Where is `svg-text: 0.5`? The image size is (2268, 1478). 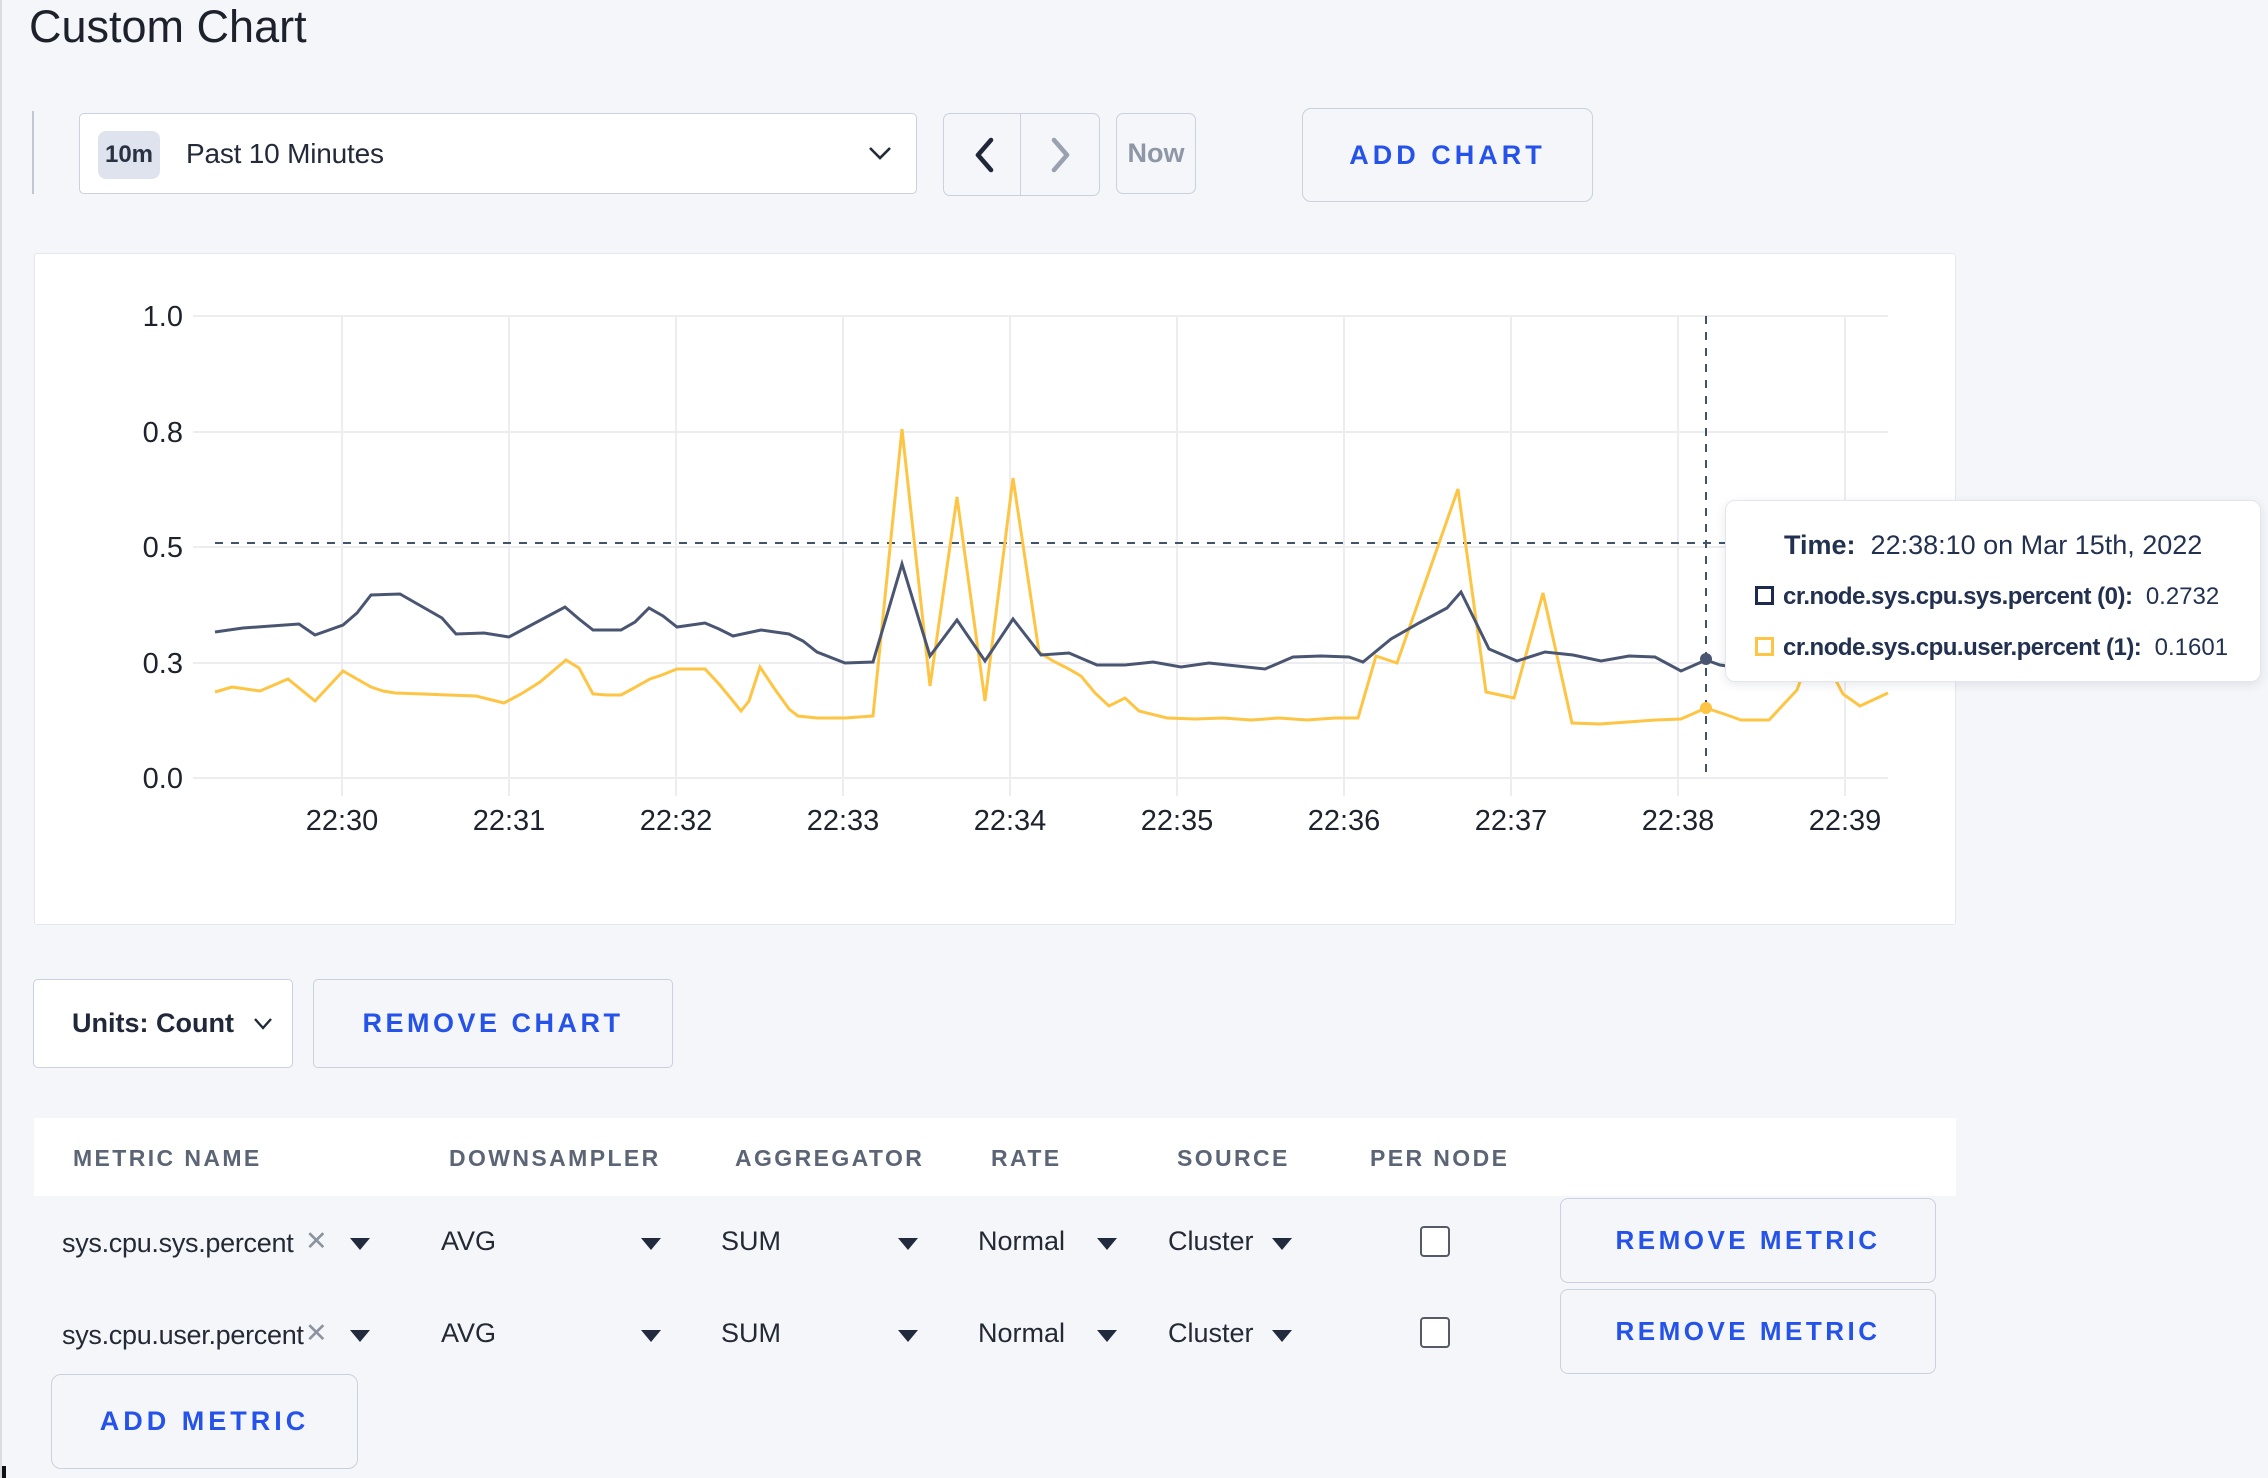
svg-text: 0.5 is located at coordinates (163, 548).